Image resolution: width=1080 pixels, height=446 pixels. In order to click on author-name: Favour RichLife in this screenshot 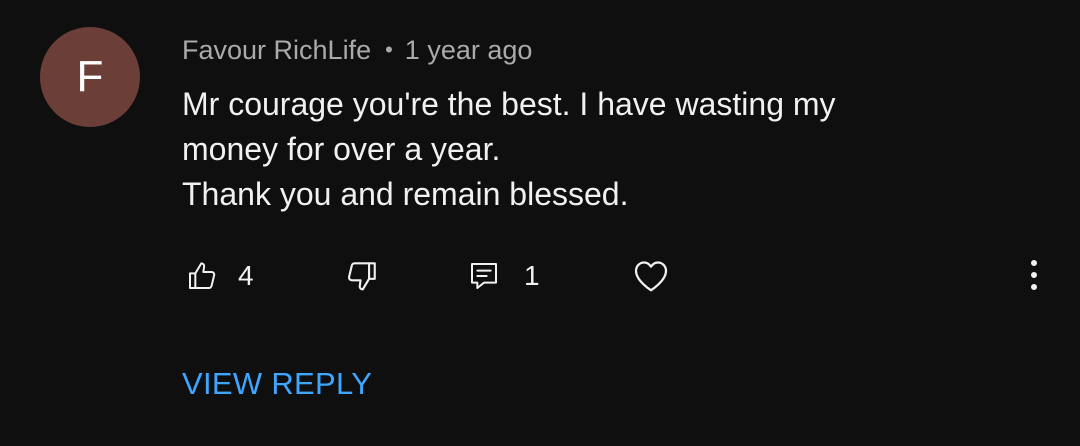, I will do `click(276, 50)`.